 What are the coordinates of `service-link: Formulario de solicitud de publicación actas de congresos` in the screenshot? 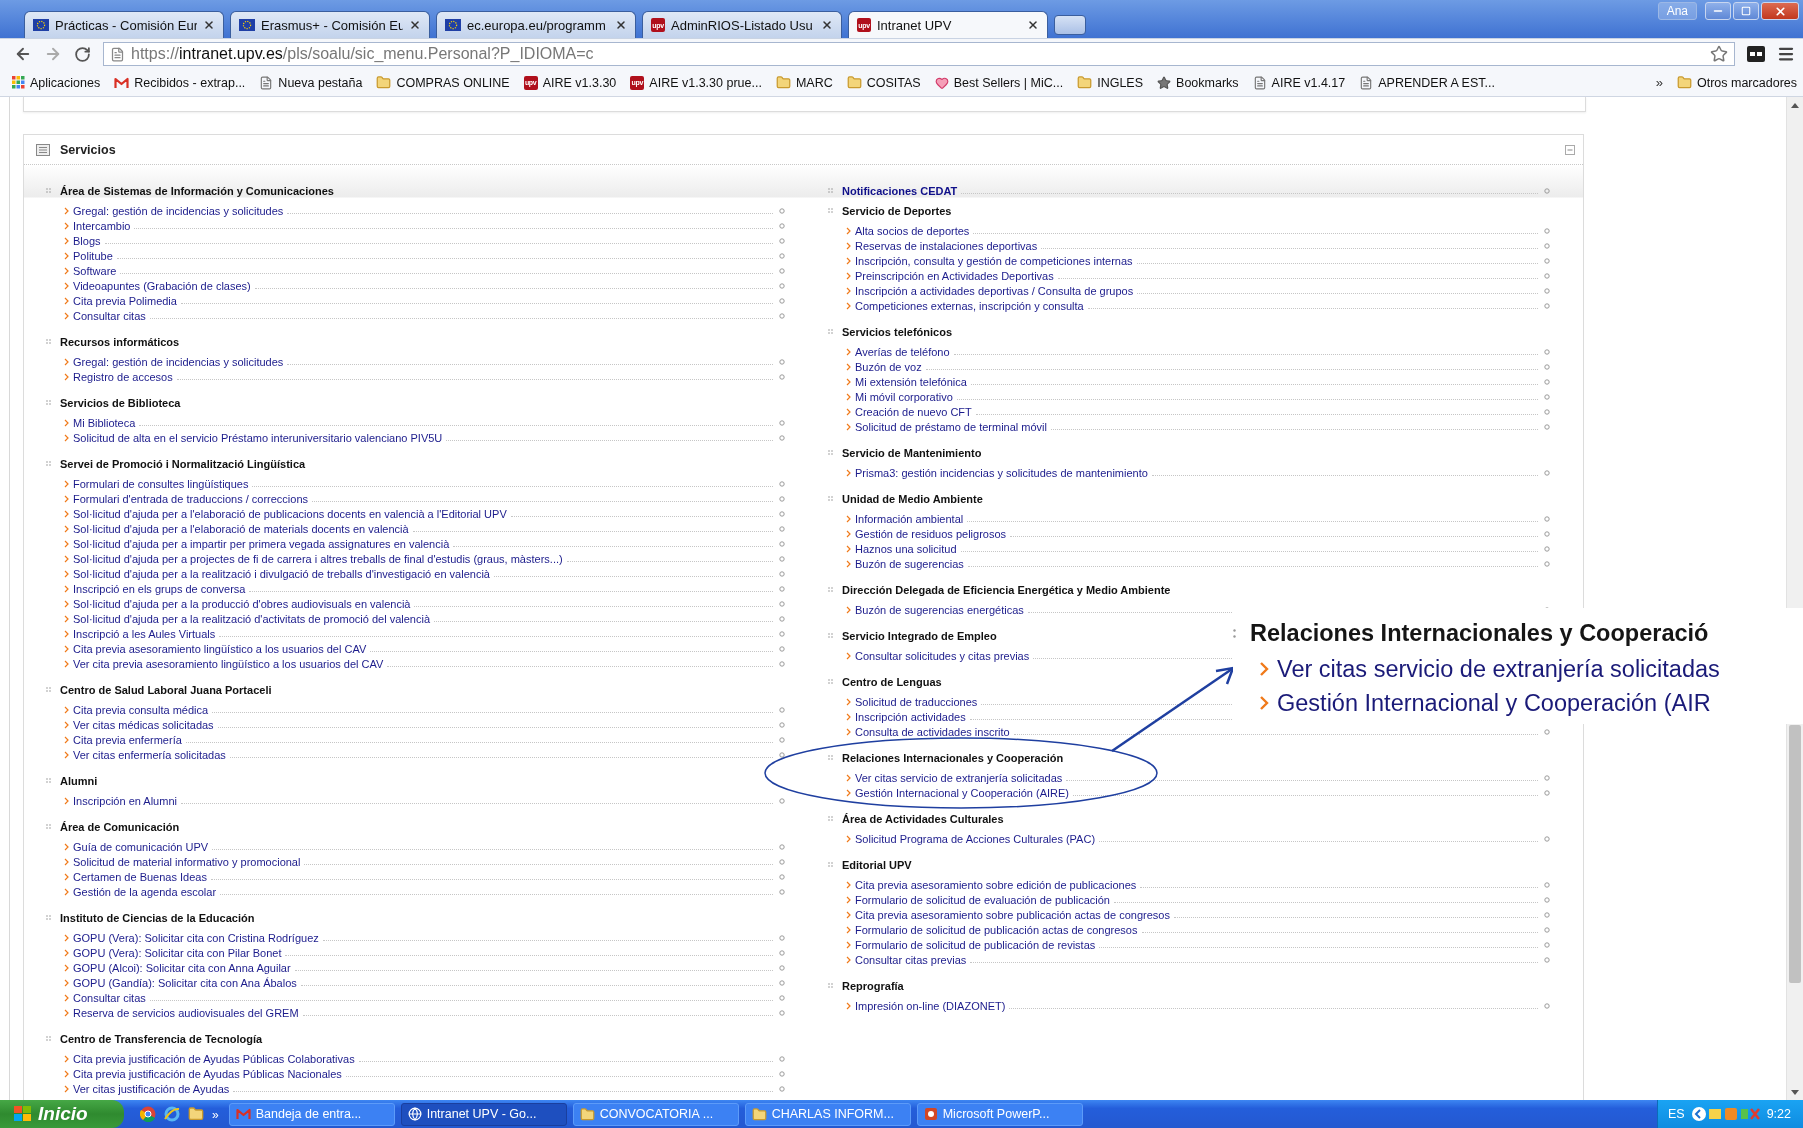 It's located at (996, 929).